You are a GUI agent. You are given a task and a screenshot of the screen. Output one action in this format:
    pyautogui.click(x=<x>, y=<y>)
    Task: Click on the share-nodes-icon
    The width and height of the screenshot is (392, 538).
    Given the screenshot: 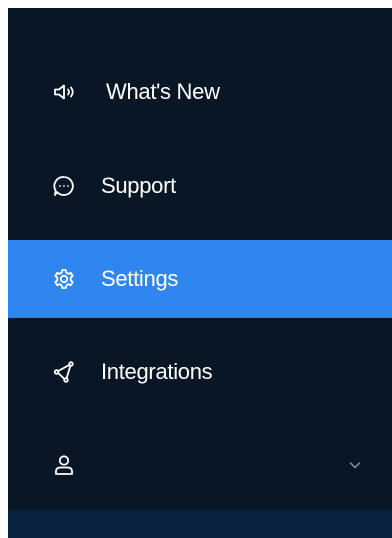 What is the action you would take?
    pyautogui.click(x=64, y=372)
    